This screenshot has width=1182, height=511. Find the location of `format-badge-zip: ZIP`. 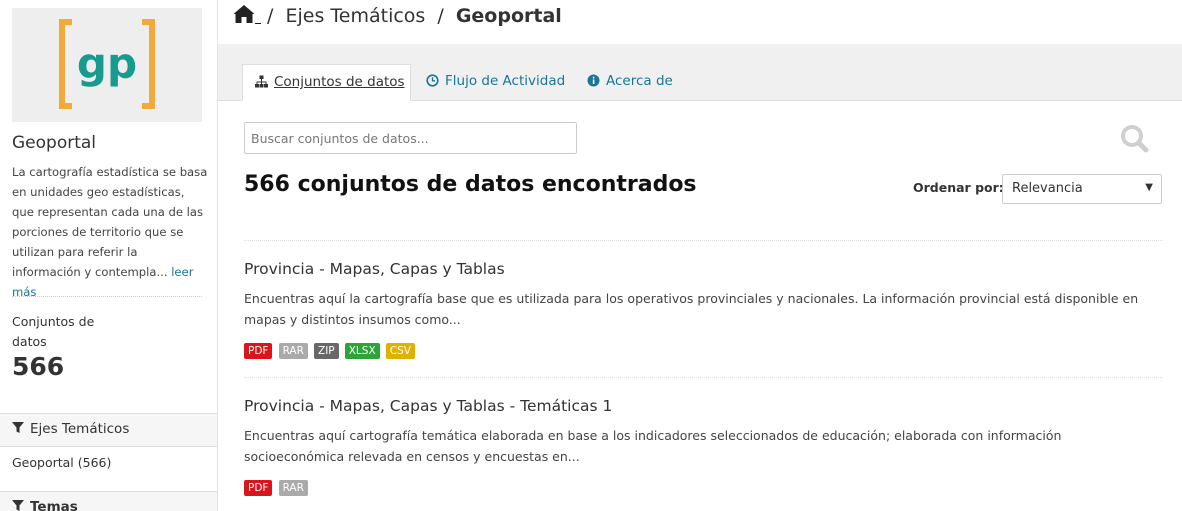

format-badge-zip: ZIP is located at coordinates (326, 351).